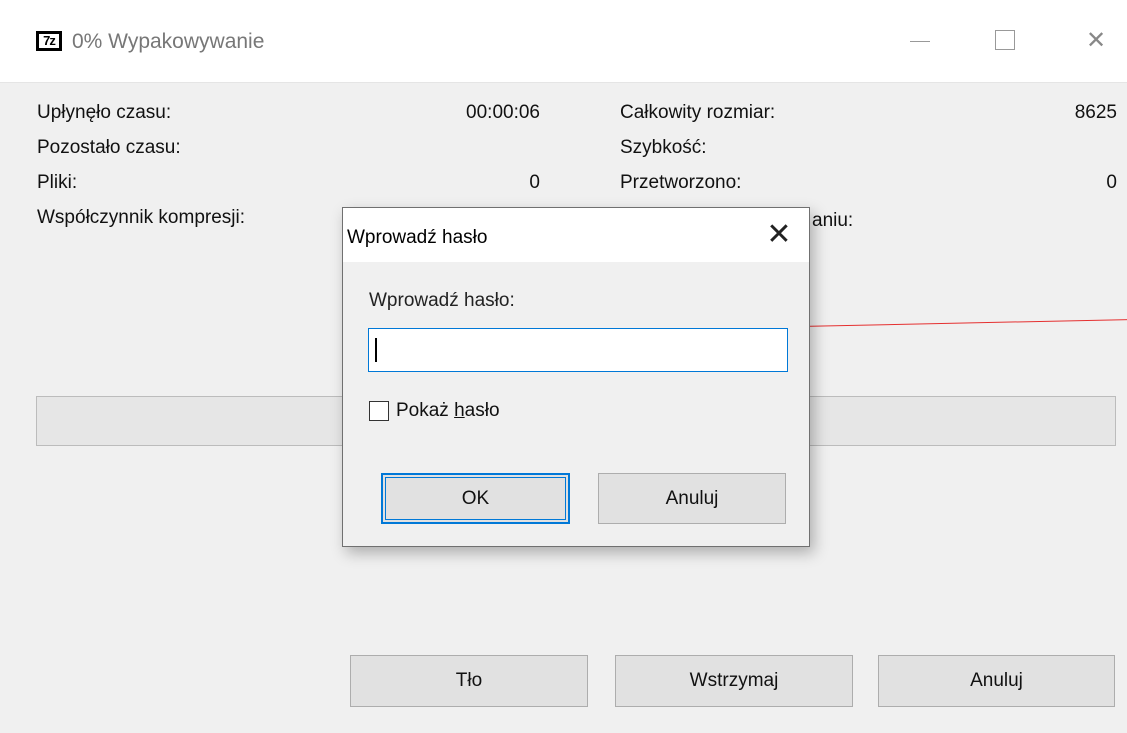 The width and height of the screenshot is (1127, 733). I want to click on dialog-close-icon: ✕, so click(779, 234).